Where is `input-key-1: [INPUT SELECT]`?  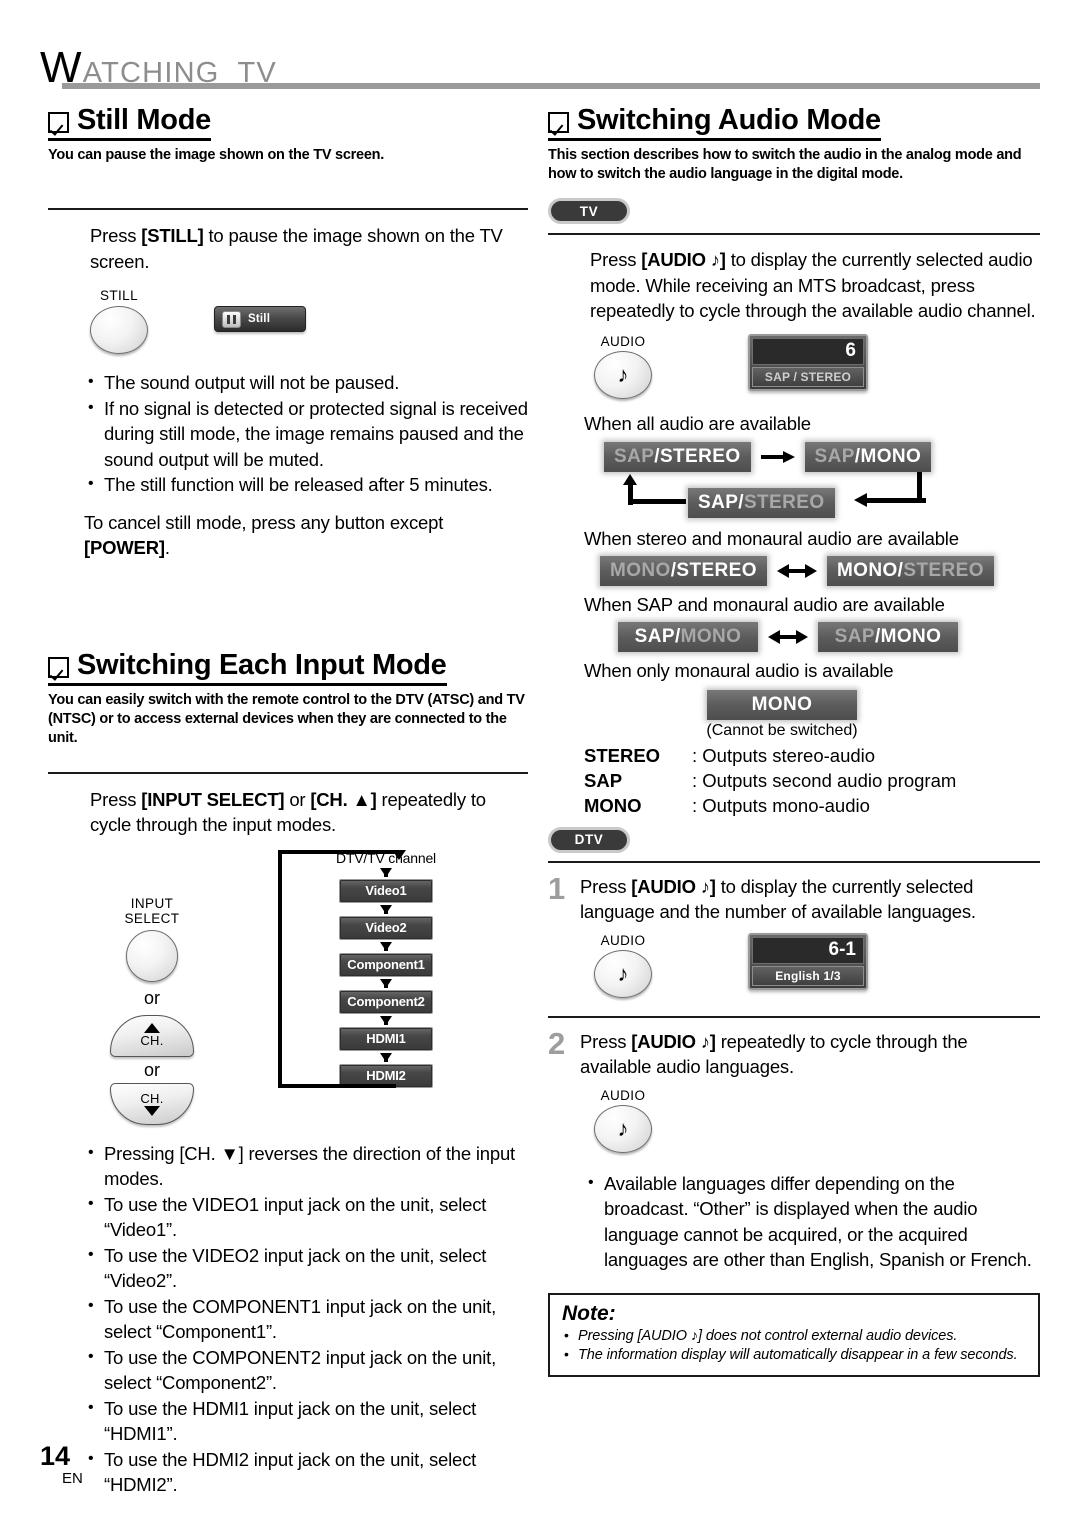
input-key-1: [INPUT SELECT] is located at coordinates (213, 799).